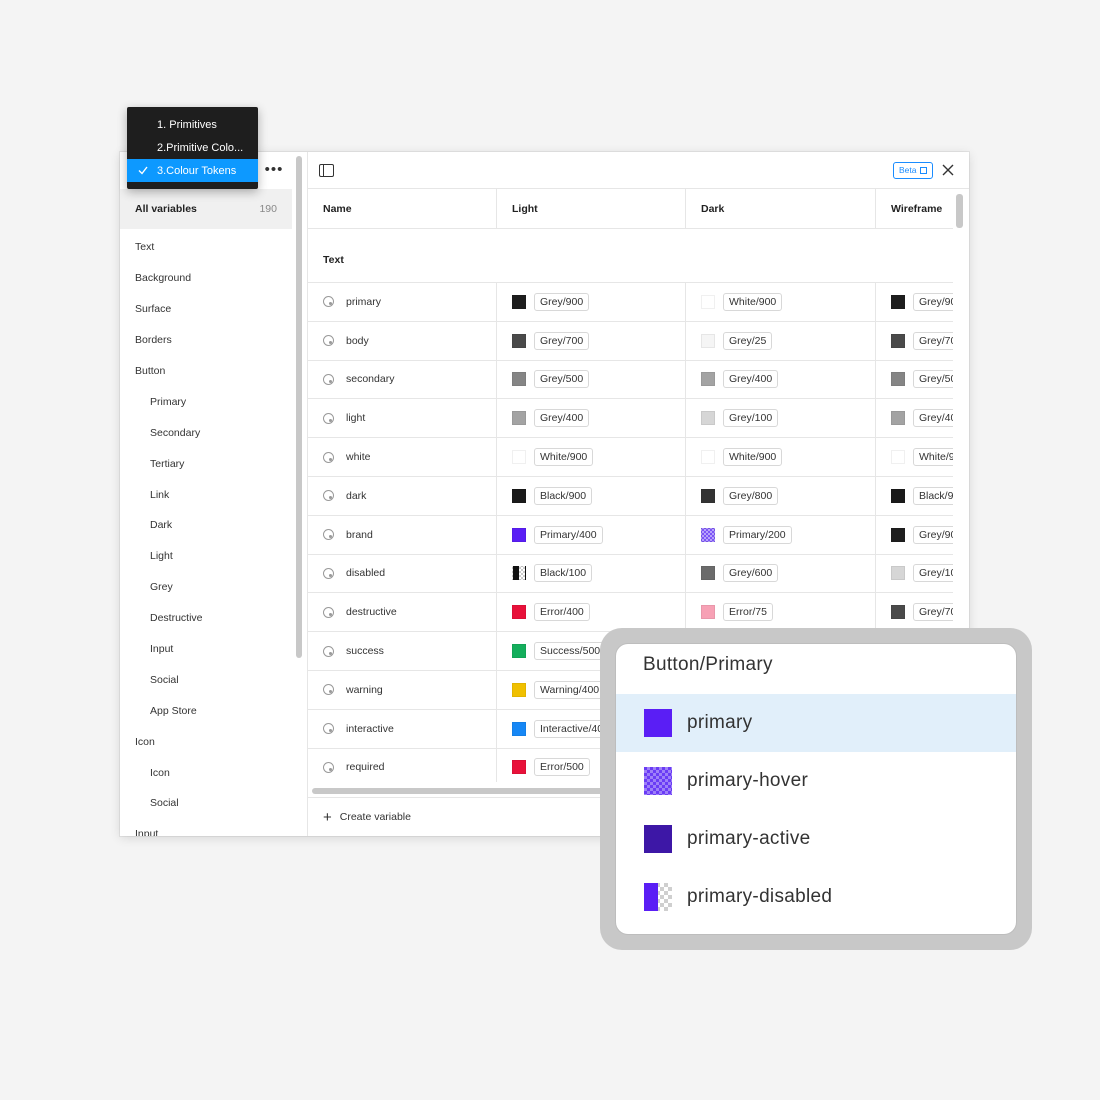  What do you see at coordinates (402, 534) in the screenshot?
I see `variable-name-cell: brand` at bounding box center [402, 534].